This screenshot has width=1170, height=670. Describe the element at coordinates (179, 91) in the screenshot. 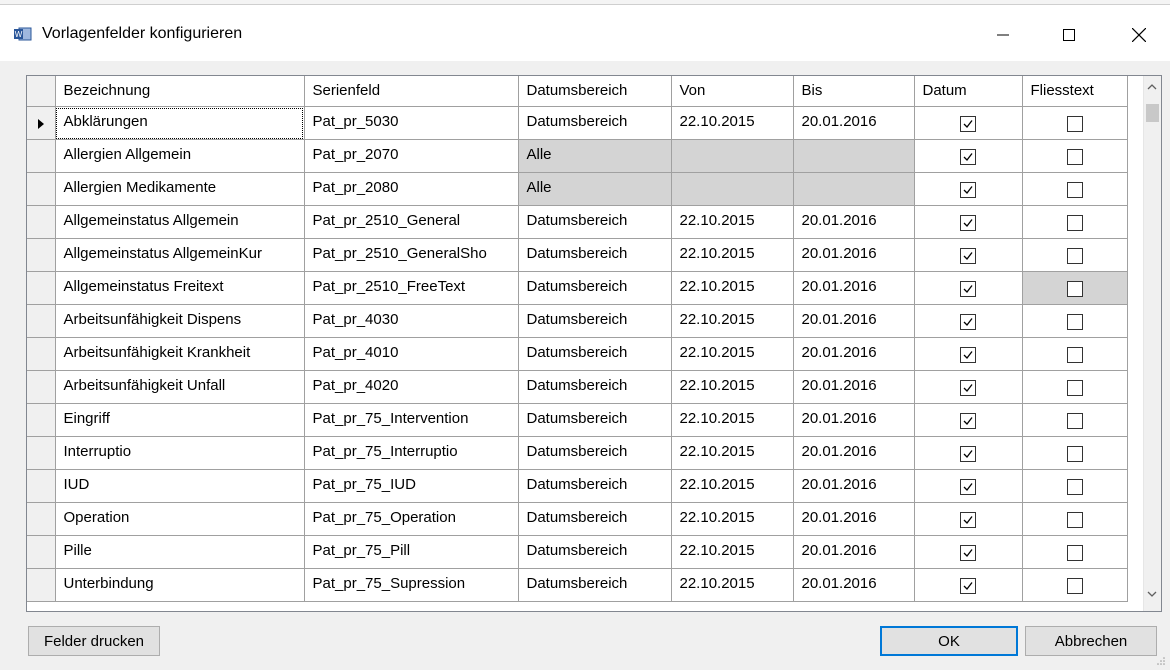

I see `column-header-bezeichnung: Bezeichnung` at that location.